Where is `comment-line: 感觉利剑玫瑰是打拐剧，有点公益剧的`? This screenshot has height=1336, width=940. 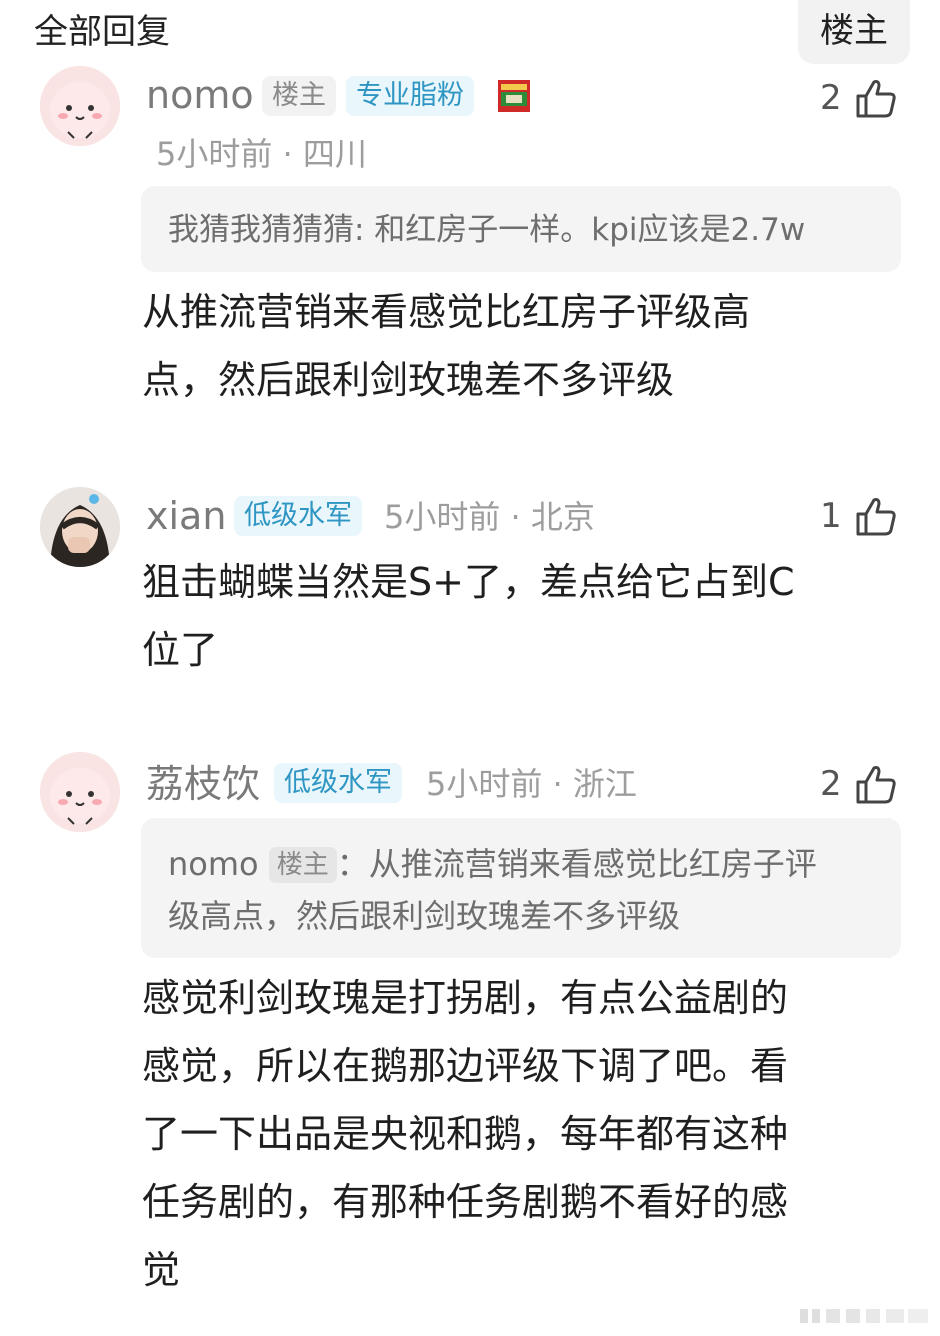 comment-line: 感觉利剑玫瑰是打拐剧，有点公益剧的 is located at coordinates (465, 998).